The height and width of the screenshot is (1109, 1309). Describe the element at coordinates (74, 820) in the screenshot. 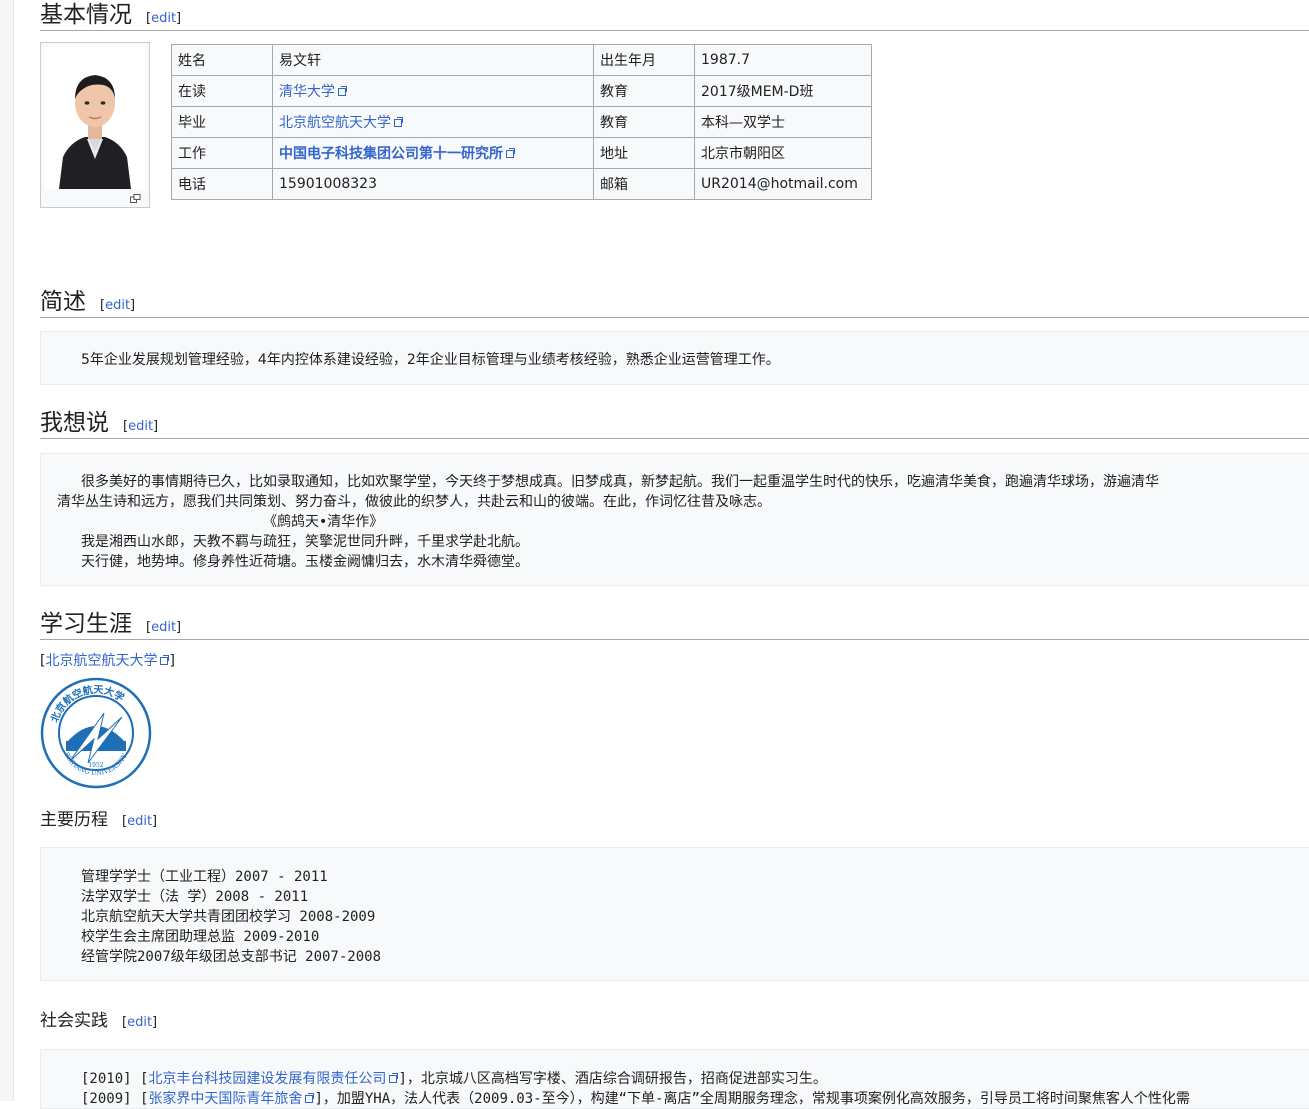

I see `section-title: 主要历程` at that location.